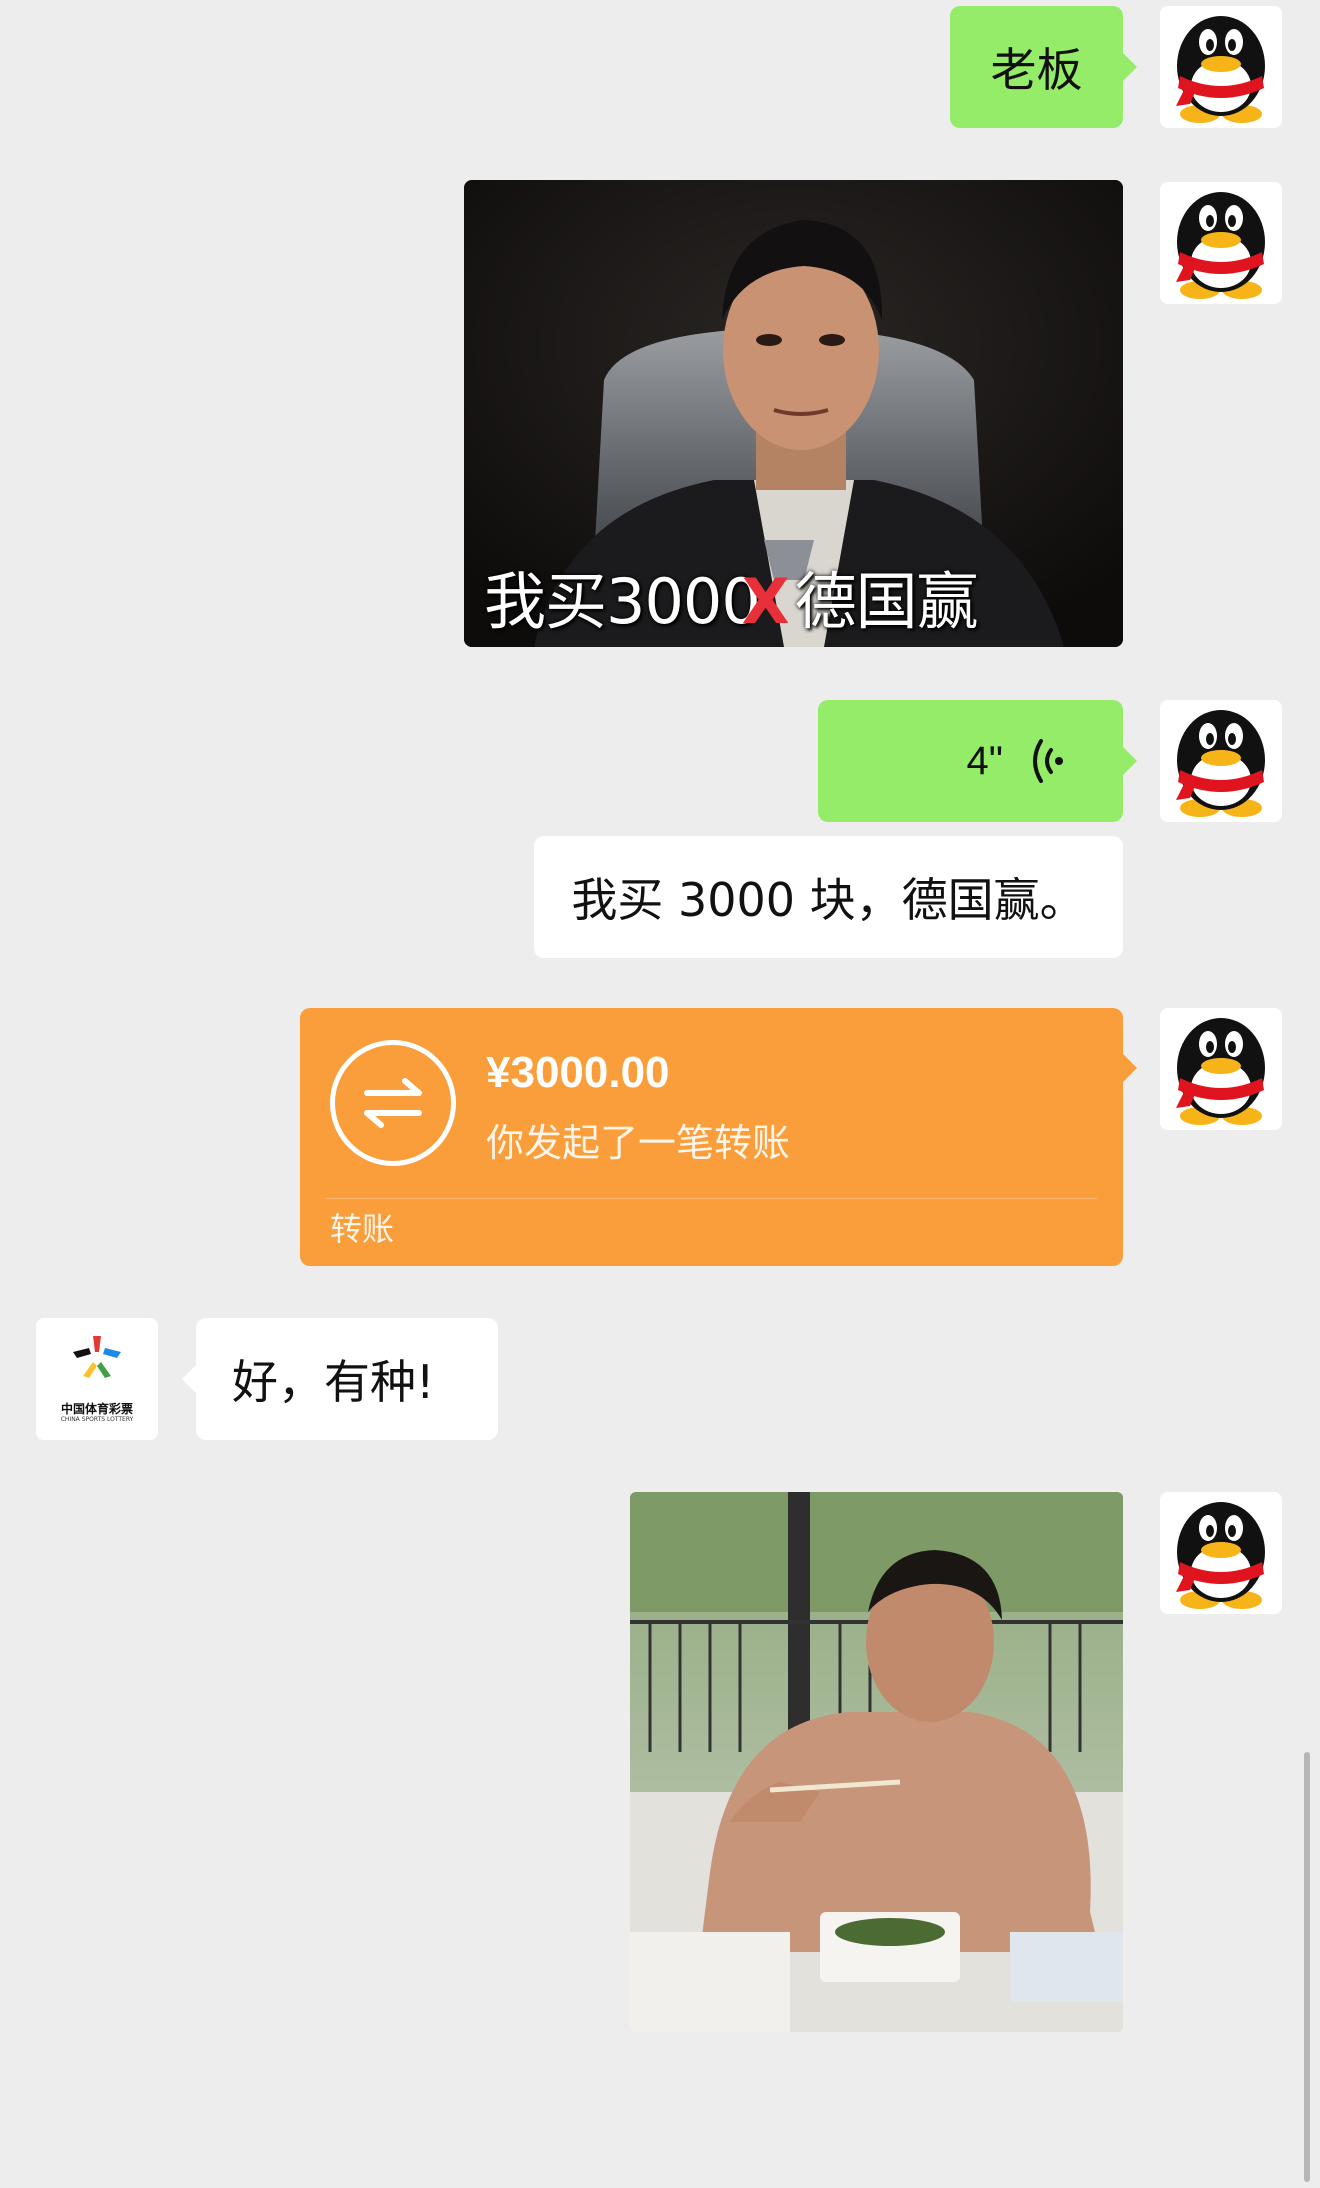  I want to click on meme-caption: 我买3000X德国赢, so click(731, 601).